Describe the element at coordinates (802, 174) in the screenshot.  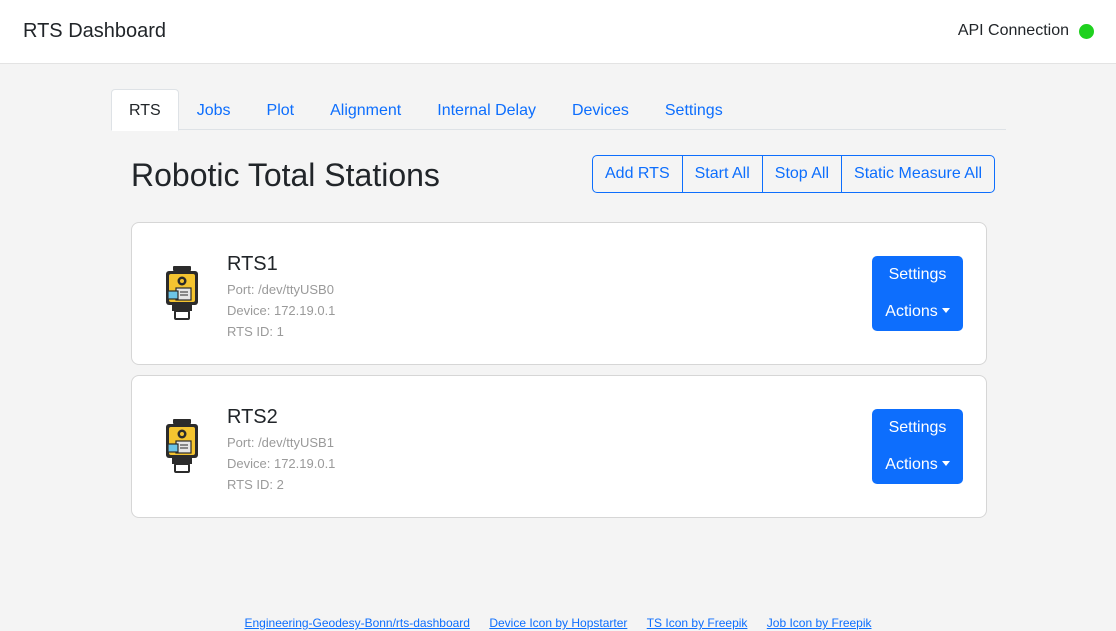
I see `stop-all-button: Stop All` at that location.